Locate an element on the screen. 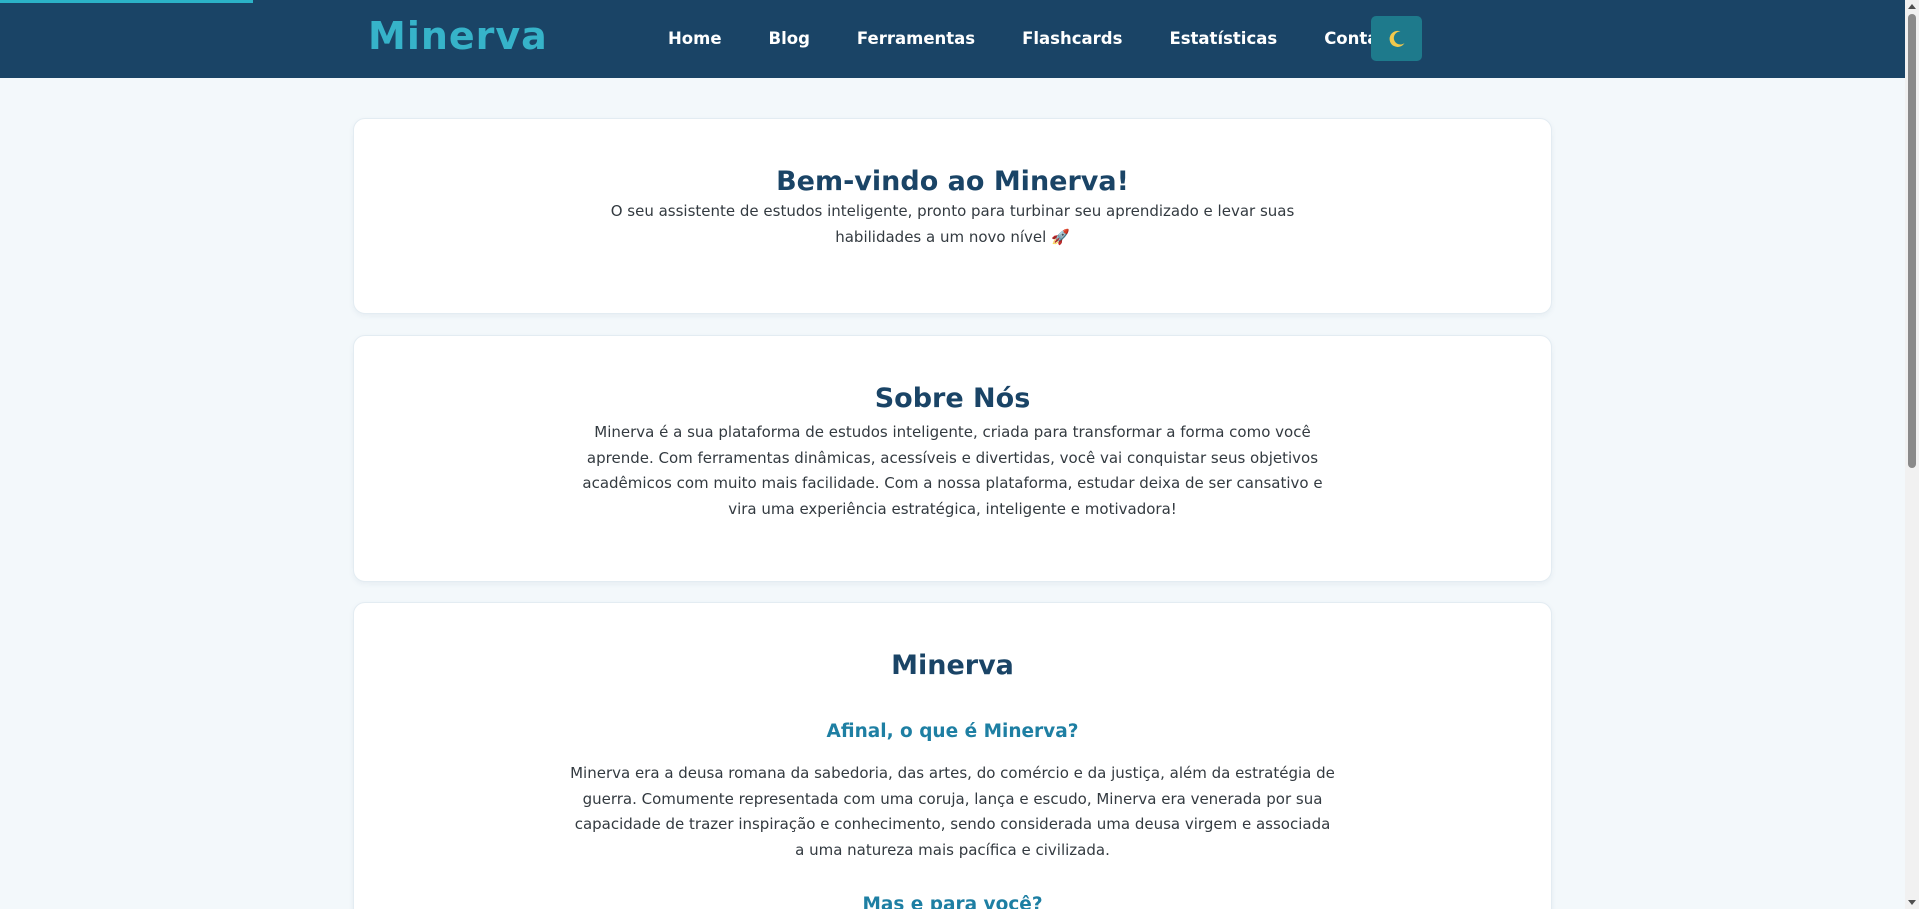 This screenshot has height=909, width=1919. scroll-down-arrow-icon is located at coordinates (1912, 902).